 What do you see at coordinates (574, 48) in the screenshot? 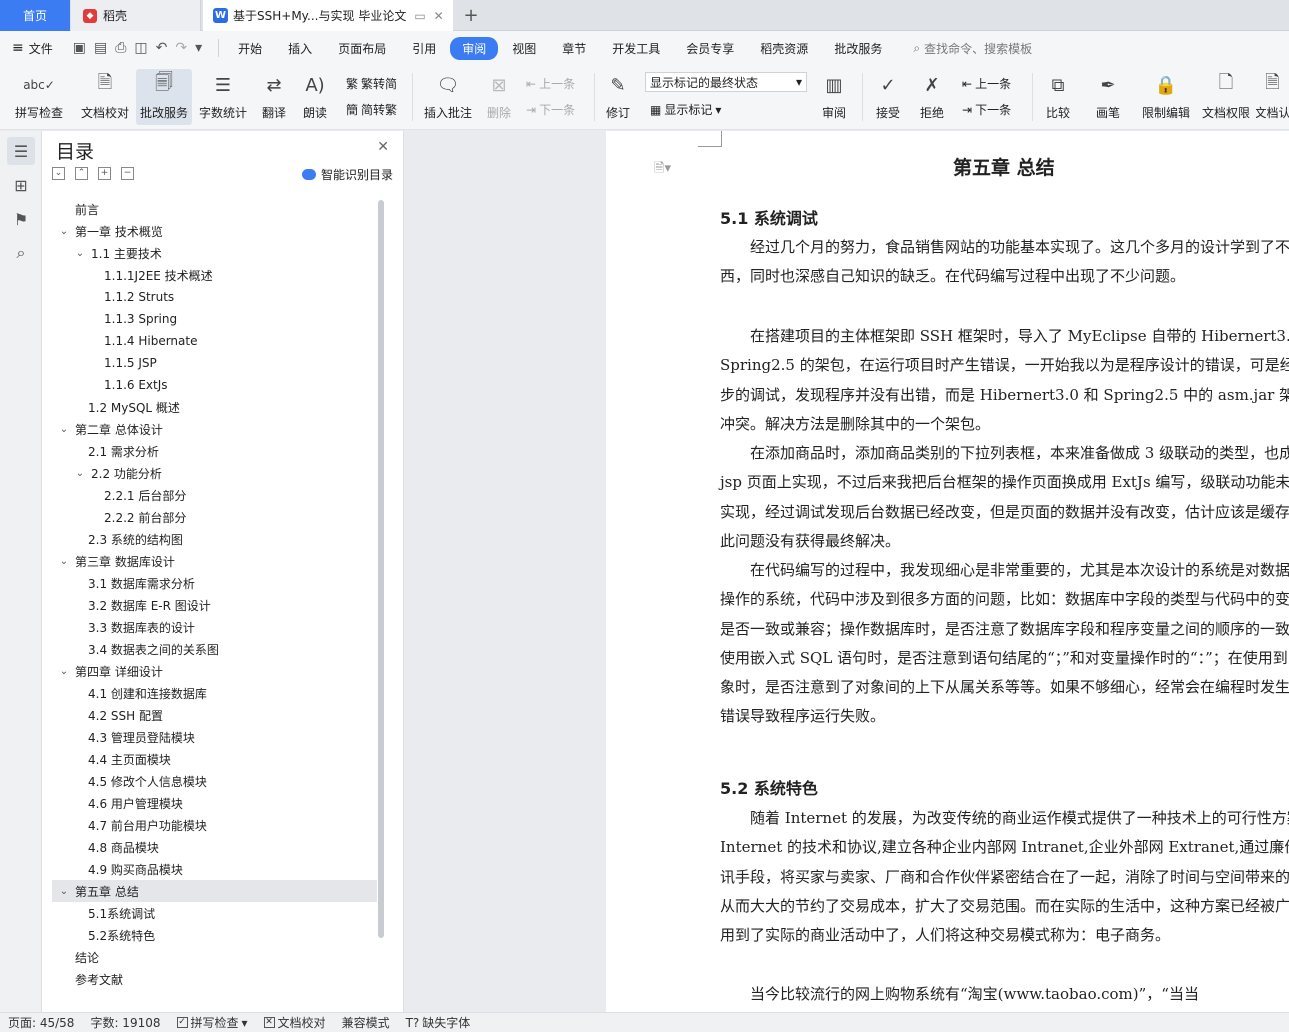
I see `menu-item: 章节` at bounding box center [574, 48].